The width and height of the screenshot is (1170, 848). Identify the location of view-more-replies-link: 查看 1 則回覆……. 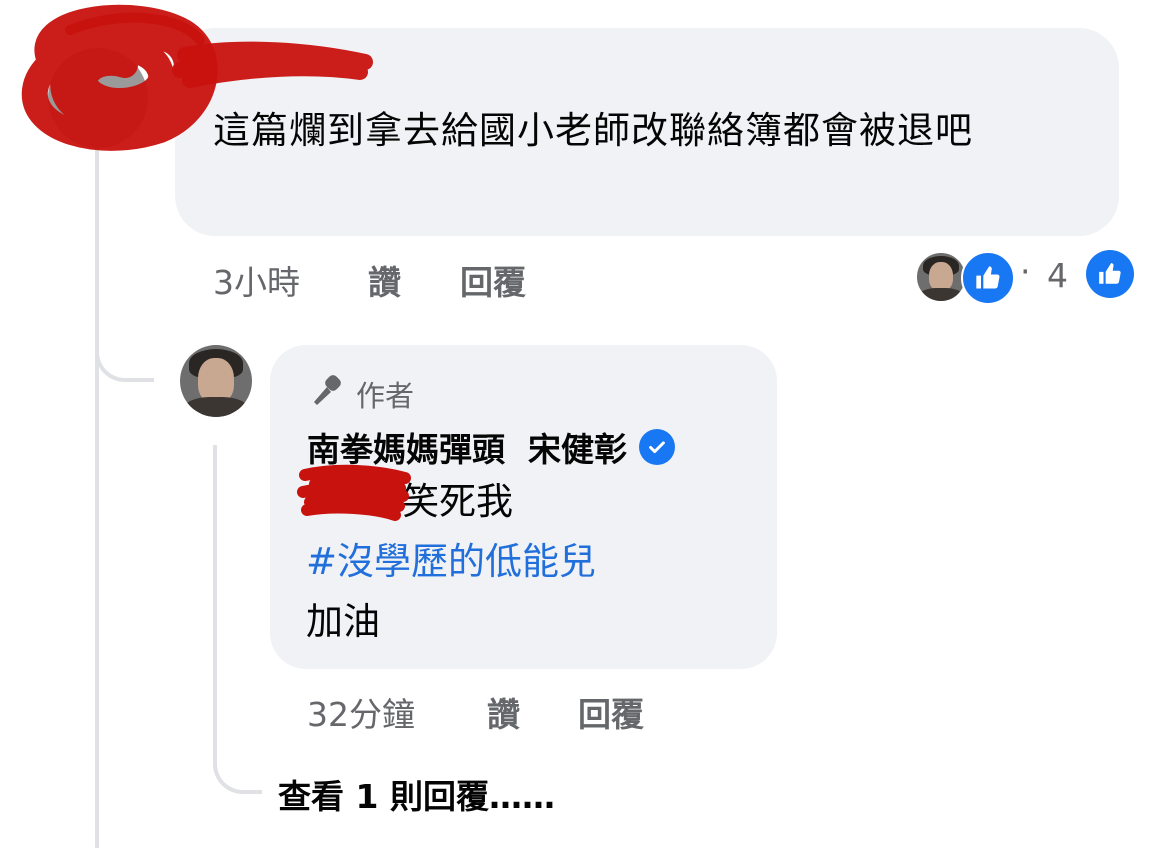
(416, 794).